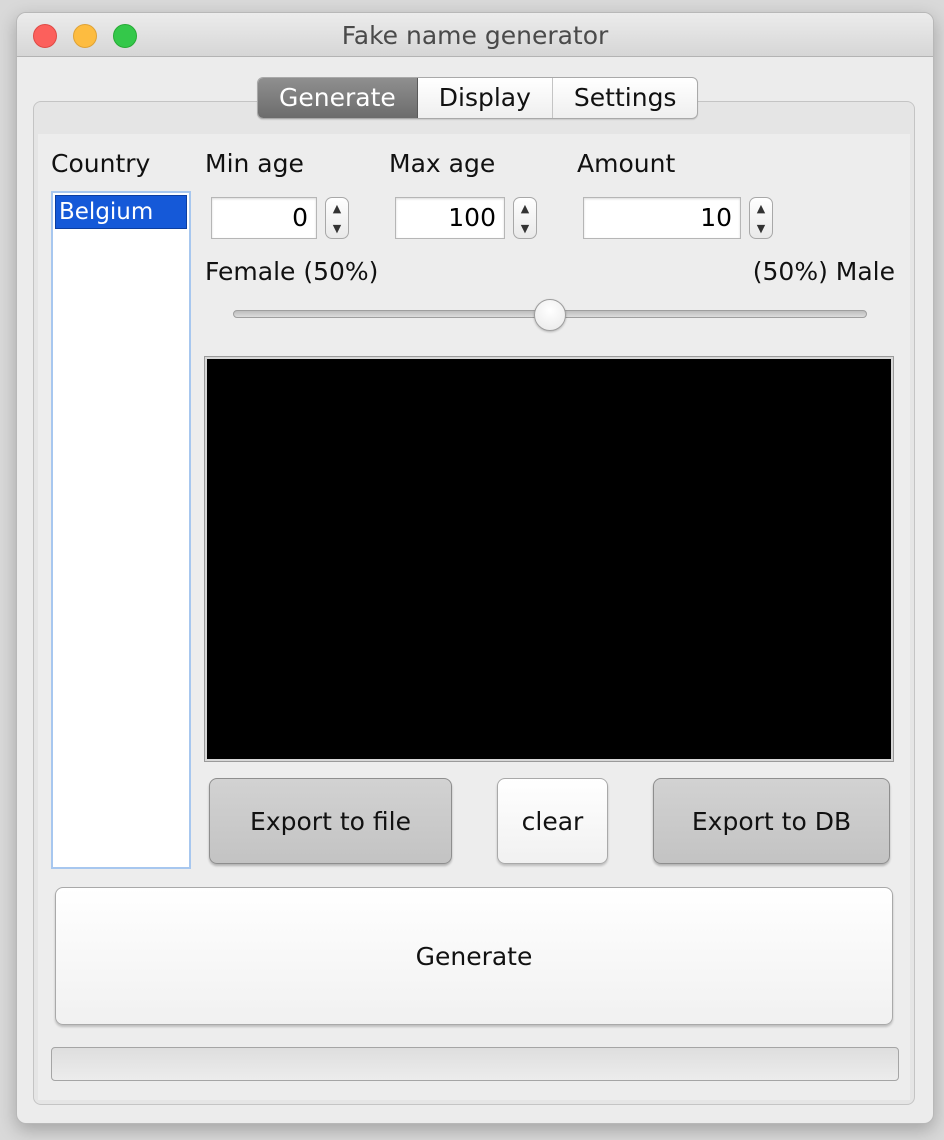 The width and height of the screenshot is (944, 1140). What do you see at coordinates (525, 218) in the screenshot?
I see `max-age-stepper: ▲ ▼` at bounding box center [525, 218].